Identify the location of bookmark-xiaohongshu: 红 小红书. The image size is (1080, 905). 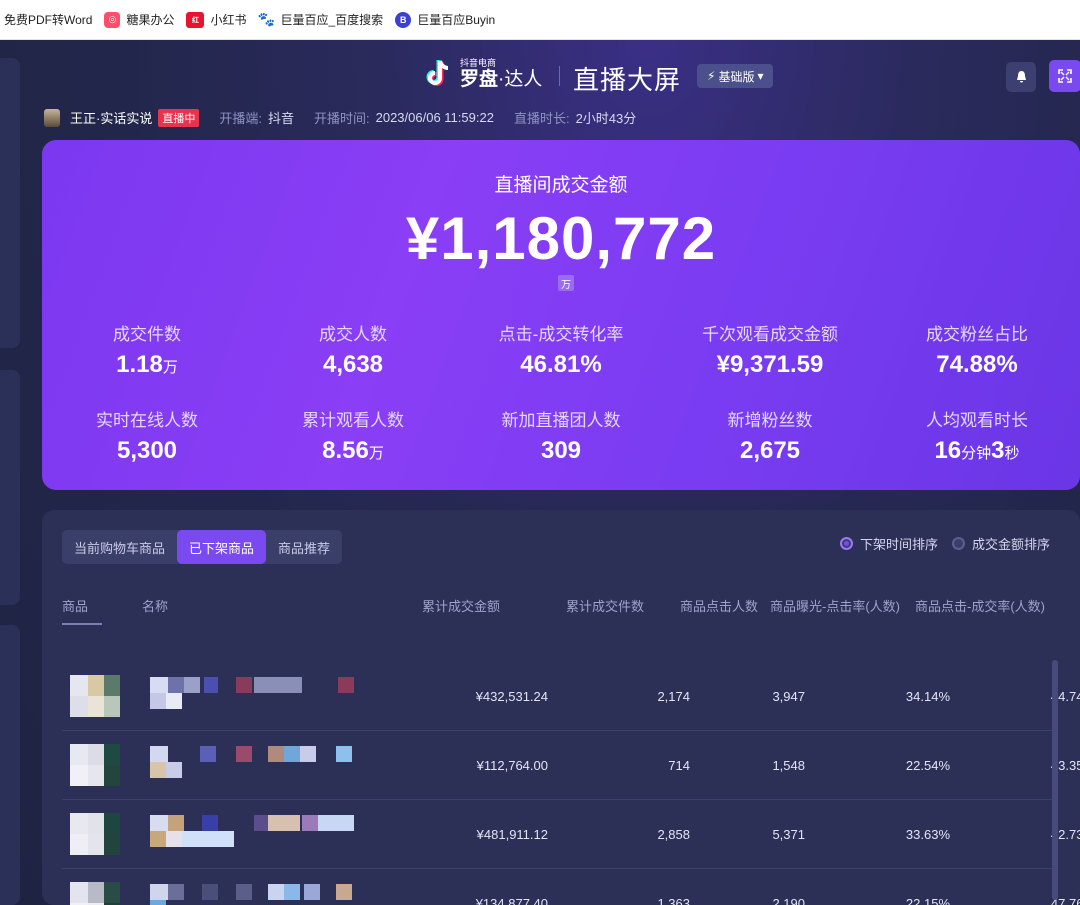
(216, 19).